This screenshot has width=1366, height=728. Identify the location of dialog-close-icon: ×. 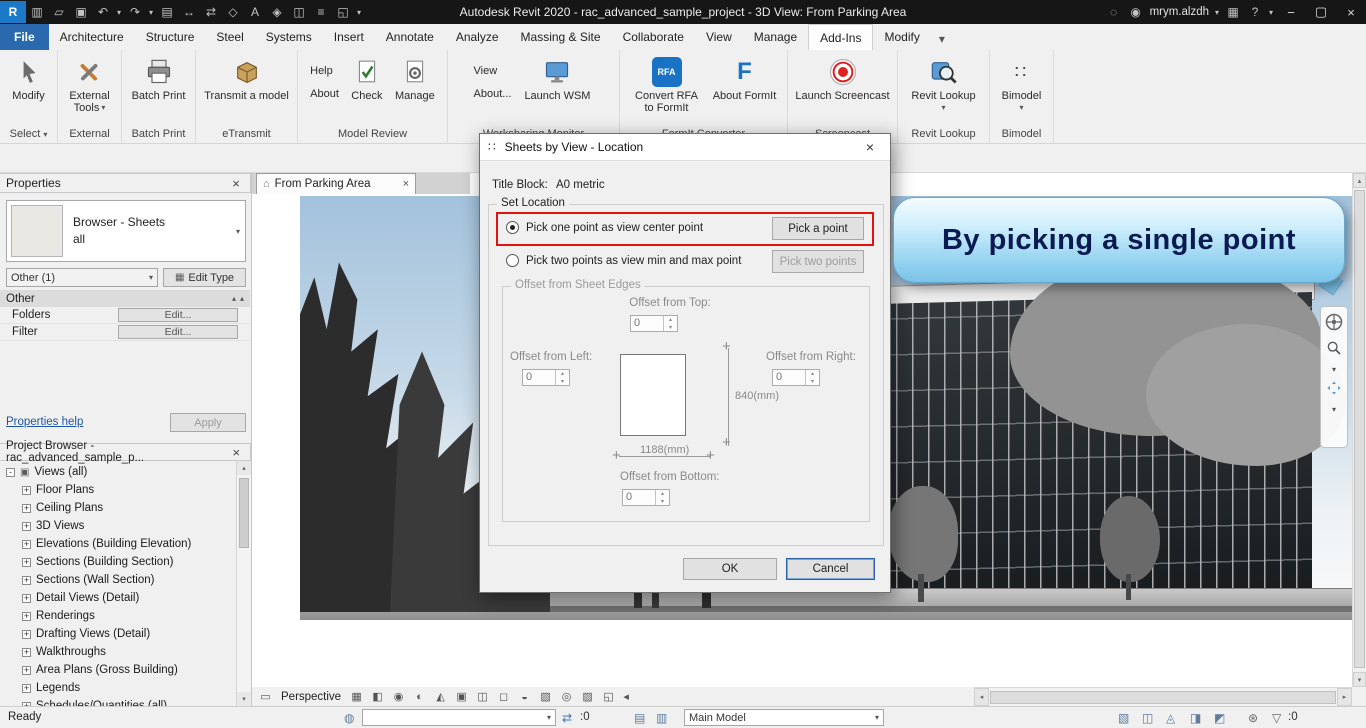
(870, 147).